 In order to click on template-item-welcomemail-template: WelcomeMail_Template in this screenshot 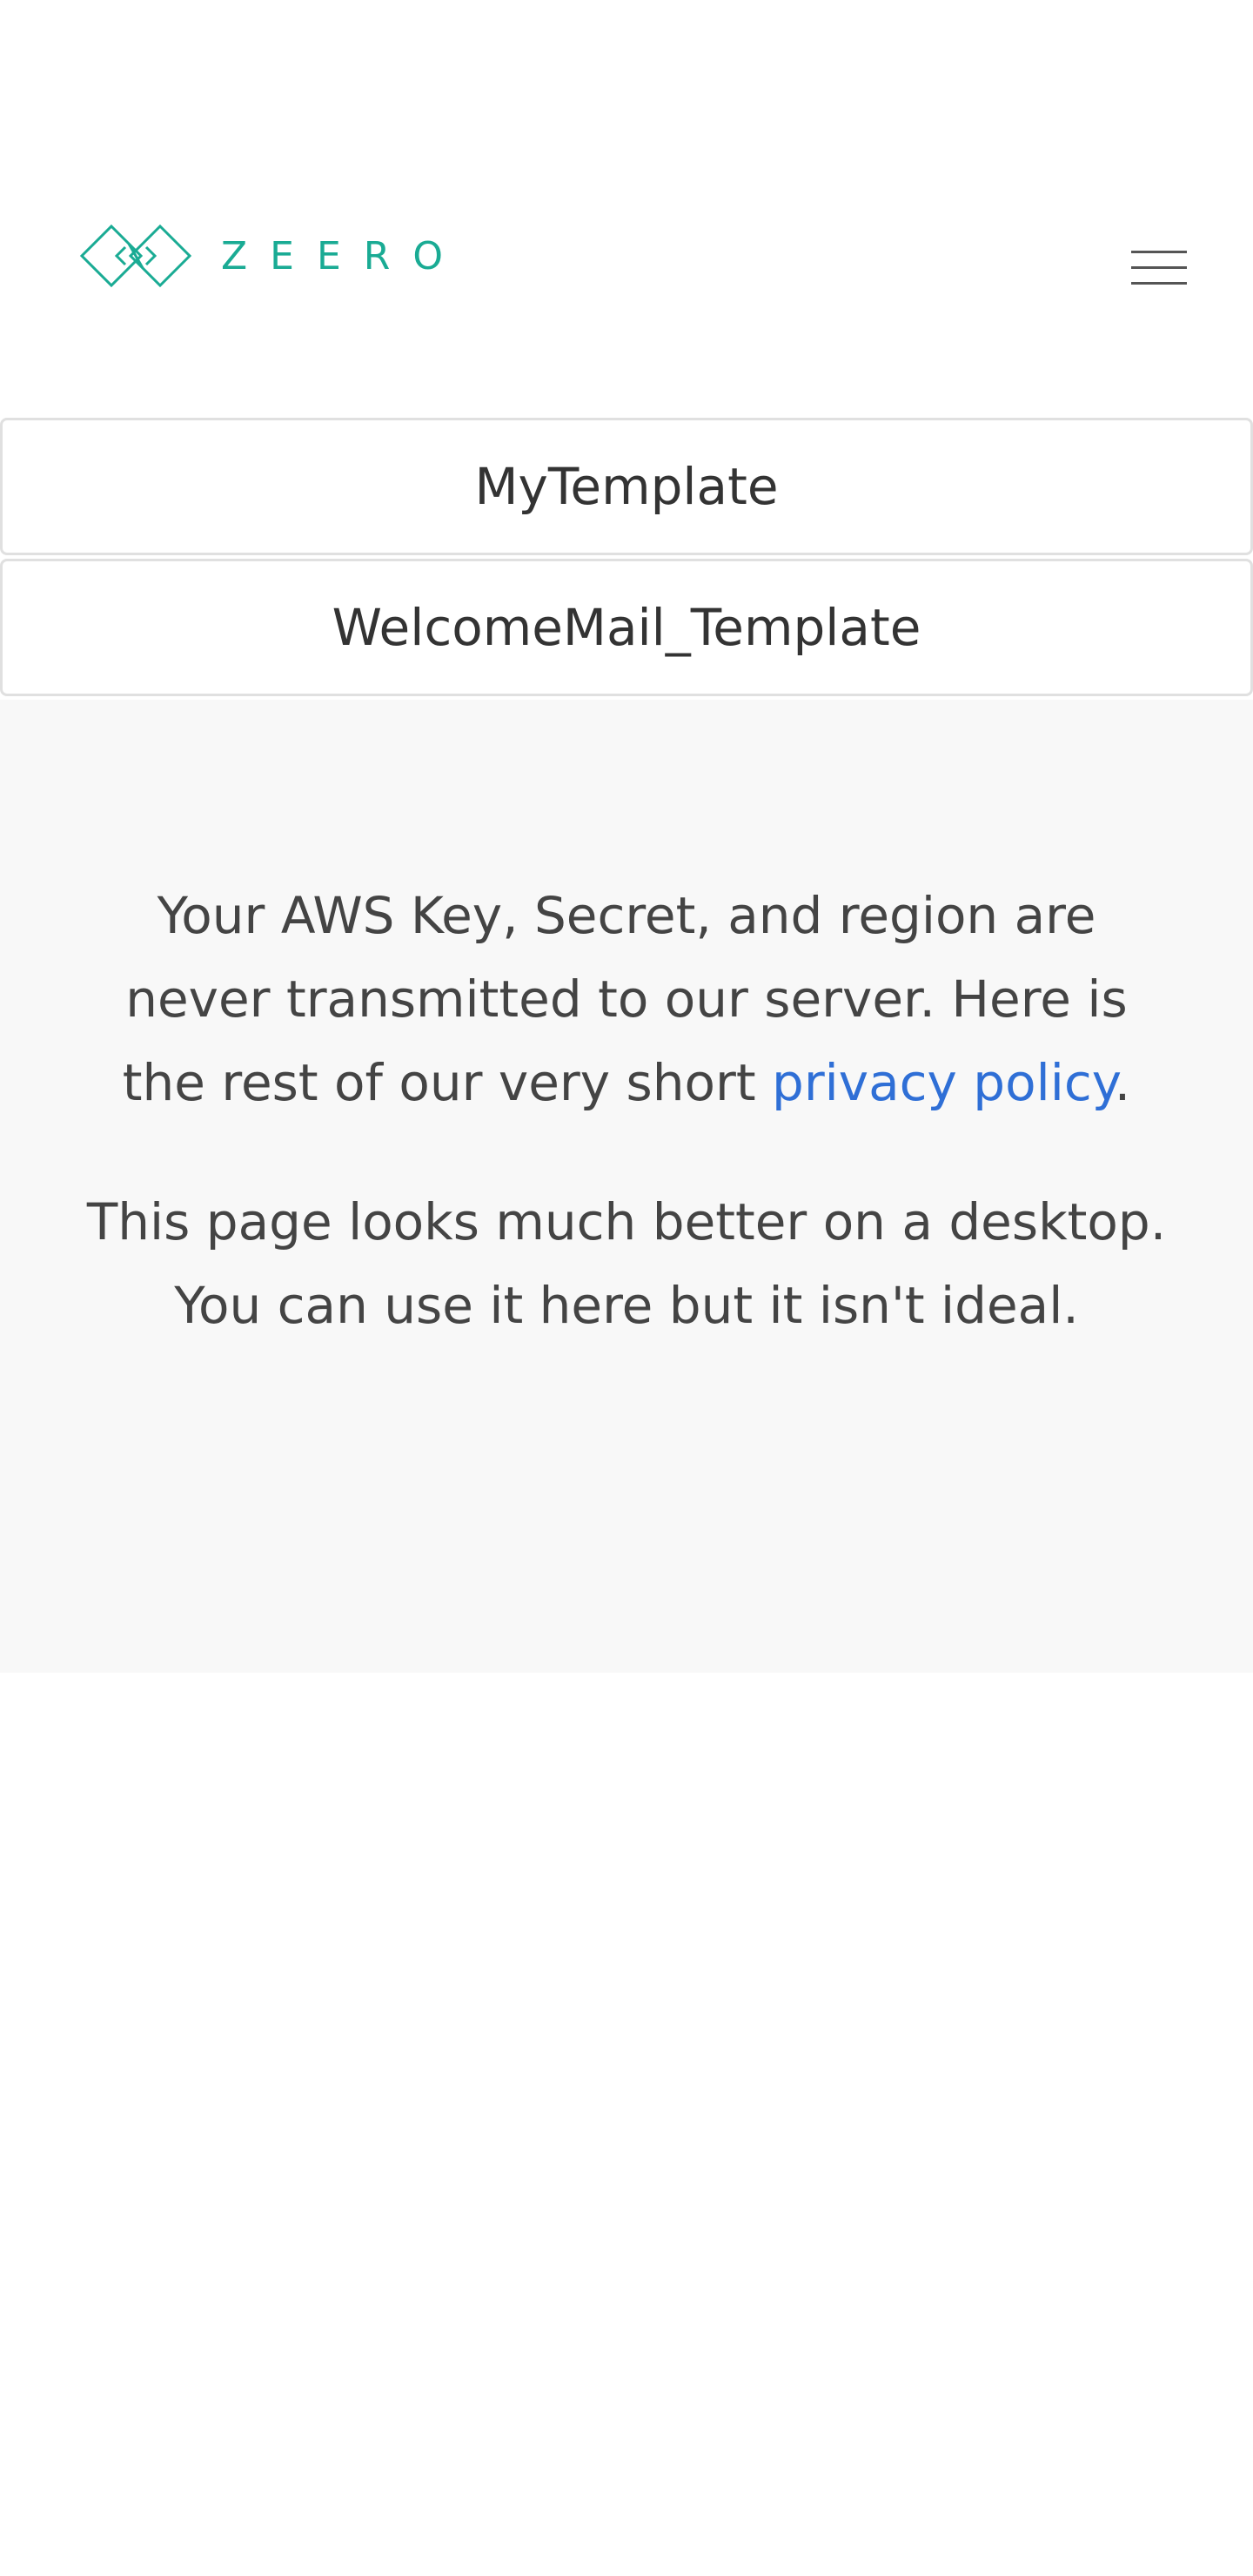, I will do `click(626, 628)`.